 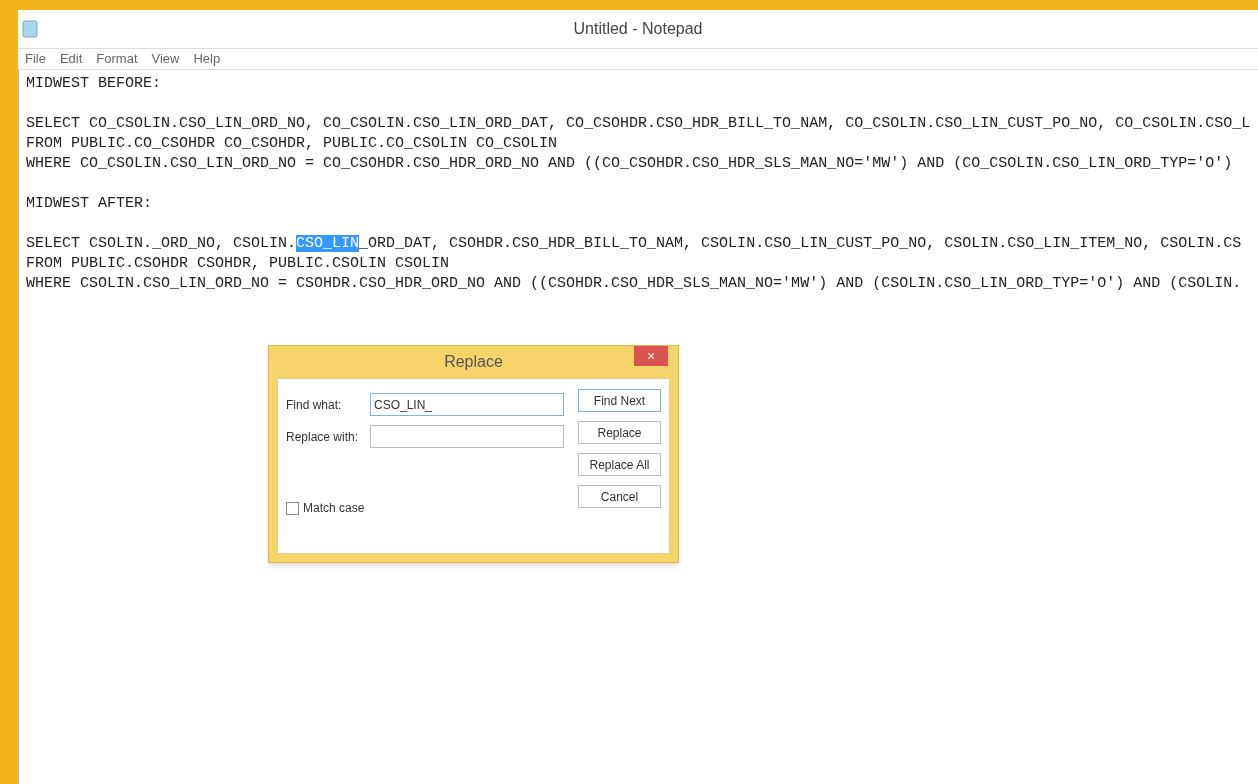 What do you see at coordinates (619, 400) in the screenshot?
I see `dialog-button: Find Next` at bounding box center [619, 400].